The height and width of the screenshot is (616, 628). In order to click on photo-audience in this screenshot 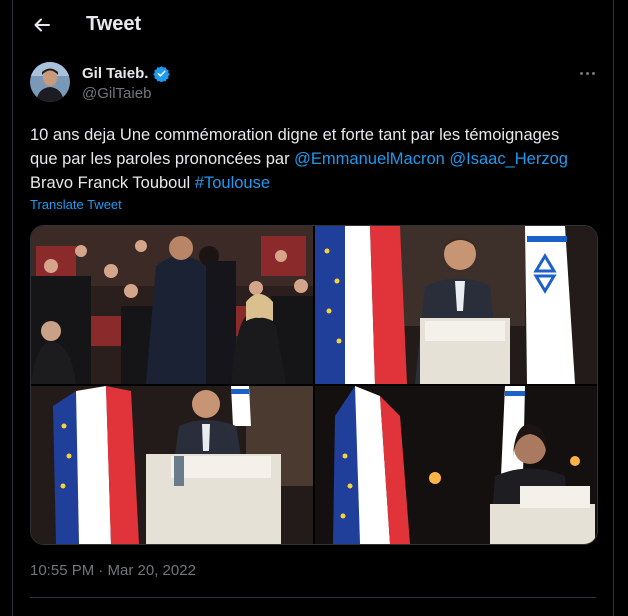, I will do `click(172, 305)`.